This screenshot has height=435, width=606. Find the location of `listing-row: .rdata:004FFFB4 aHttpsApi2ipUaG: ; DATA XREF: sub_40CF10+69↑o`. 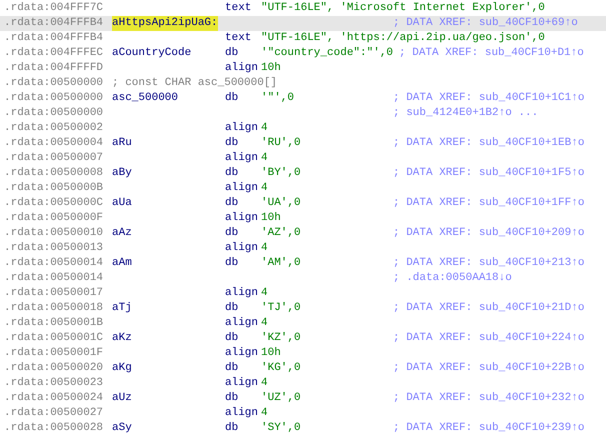

listing-row: .rdata:004FFFB4 aHttpsApi2ipUaG: ; DATA XREF: sub_40CF10+69↑o is located at coordinates (303, 23).